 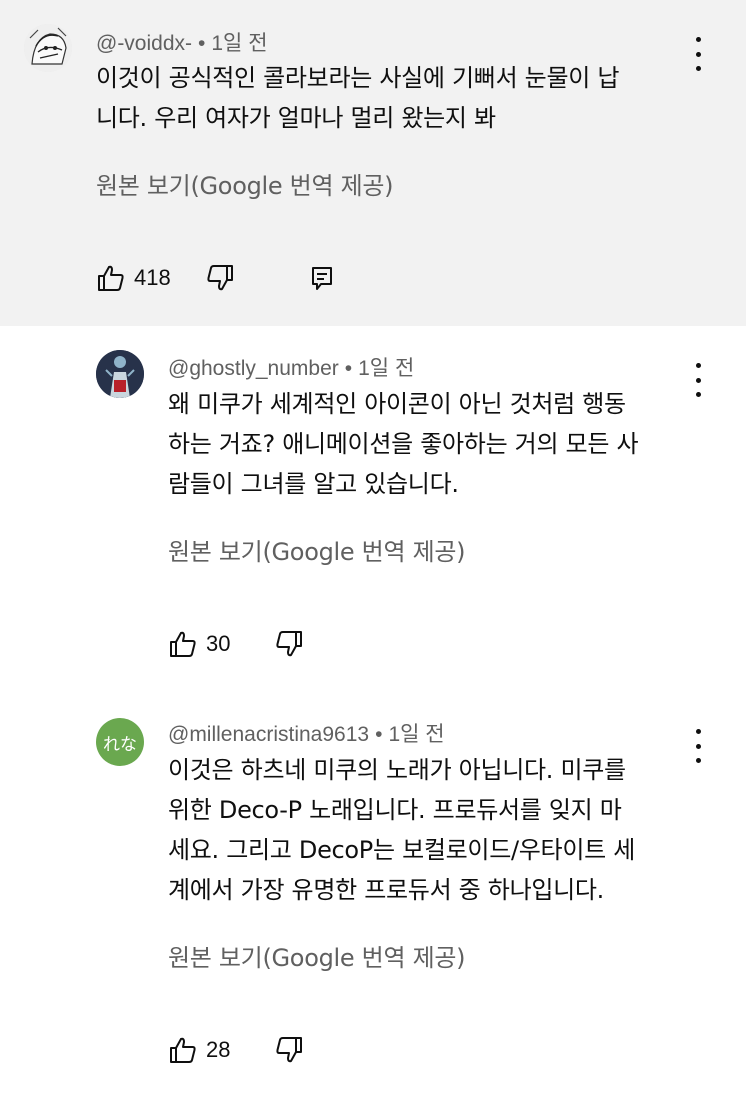 What do you see at coordinates (236, 1050) in the screenshot?
I see `comment-actions: 28` at bounding box center [236, 1050].